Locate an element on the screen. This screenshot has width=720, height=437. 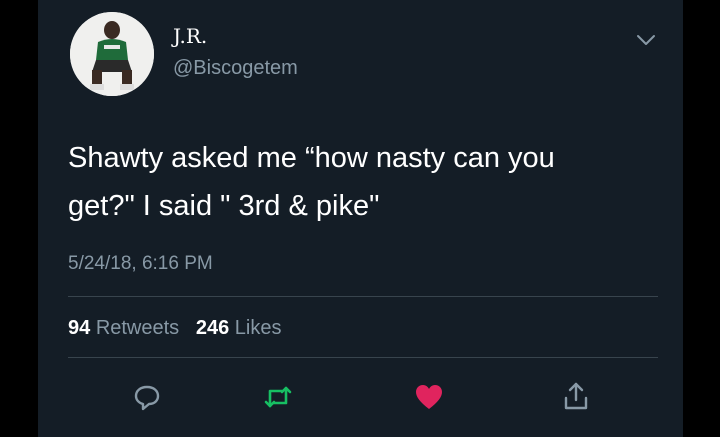
retweet-button is located at coordinates (278, 397).